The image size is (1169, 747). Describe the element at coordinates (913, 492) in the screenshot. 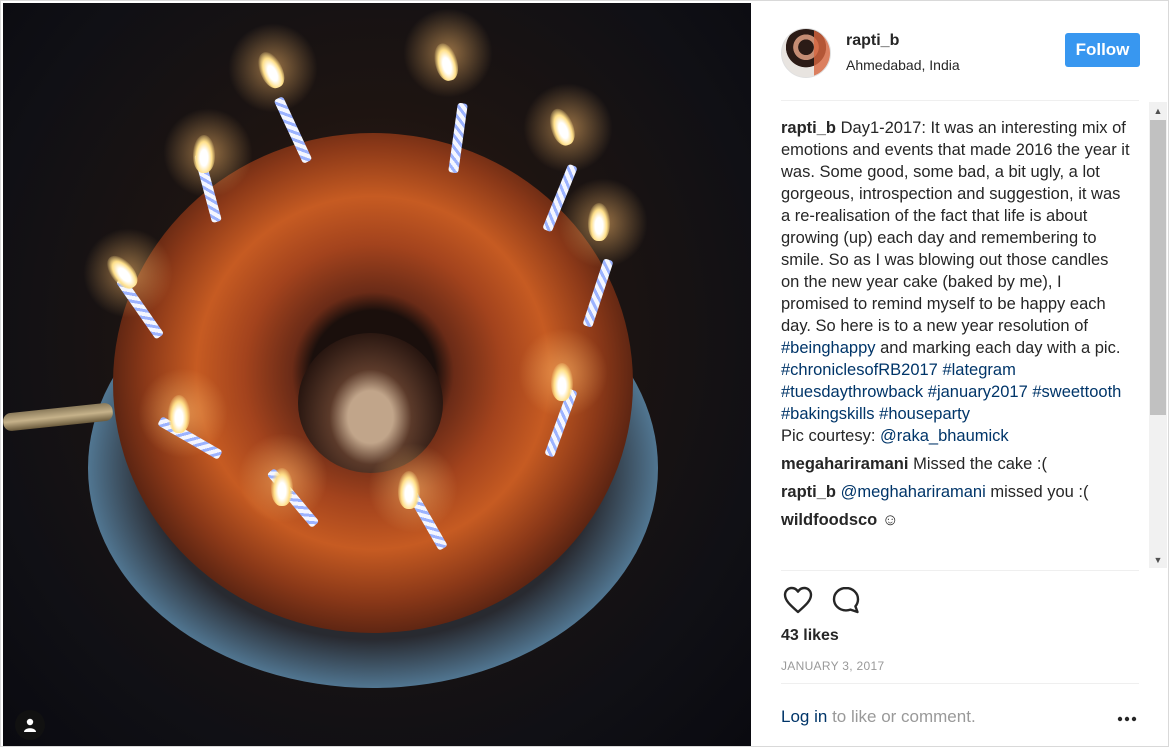

I see `mention-link: @meghahariramani` at that location.